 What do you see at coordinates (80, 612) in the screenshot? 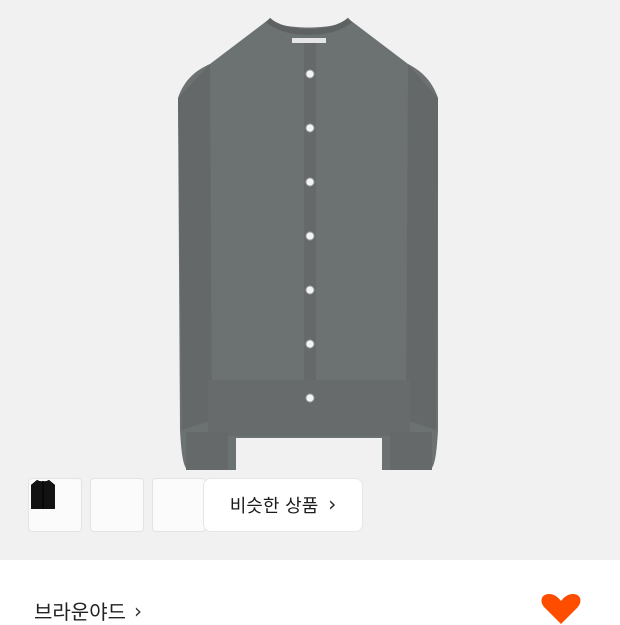
I see `brand-name: 브라운야드` at bounding box center [80, 612].